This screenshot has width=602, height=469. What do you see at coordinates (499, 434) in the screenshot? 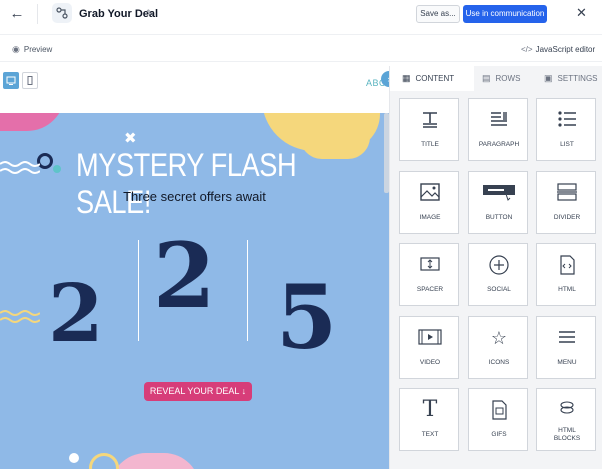
I see `block-label: GIFS` at bounding box center [499, 434].